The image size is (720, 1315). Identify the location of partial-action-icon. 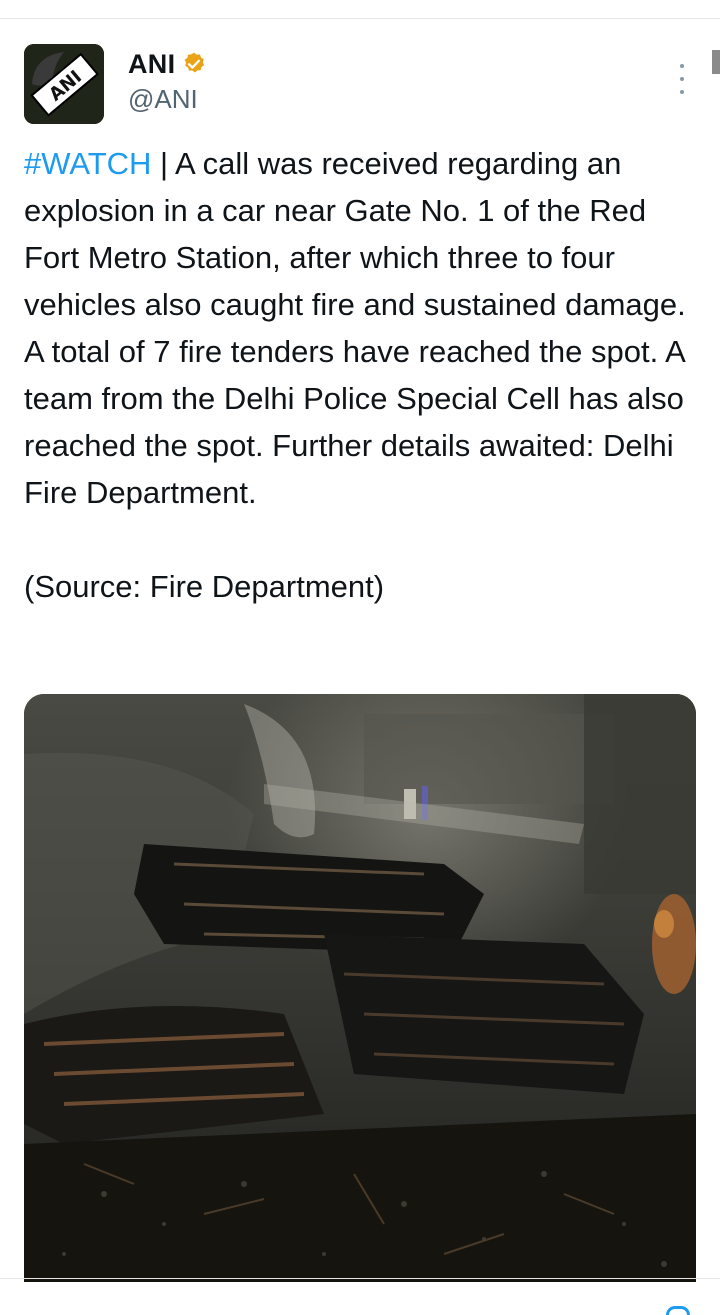
(678, 1310).